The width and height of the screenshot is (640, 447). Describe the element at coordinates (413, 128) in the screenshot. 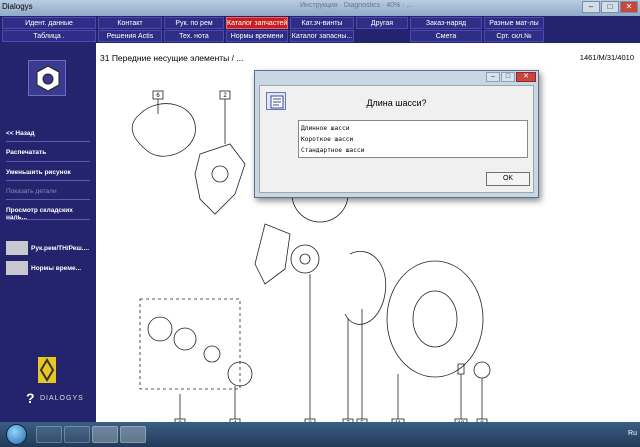

I see `option-long-chassis: Длинное шасси` at that location.